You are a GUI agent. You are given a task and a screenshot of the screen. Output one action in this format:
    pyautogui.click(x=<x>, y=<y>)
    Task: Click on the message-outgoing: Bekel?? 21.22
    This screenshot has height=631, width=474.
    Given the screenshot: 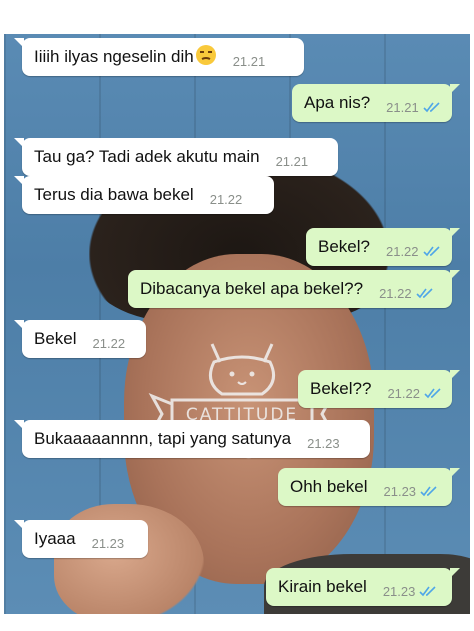 What is the action you would take?
    pyautogui.click(x=379, y=389)
    